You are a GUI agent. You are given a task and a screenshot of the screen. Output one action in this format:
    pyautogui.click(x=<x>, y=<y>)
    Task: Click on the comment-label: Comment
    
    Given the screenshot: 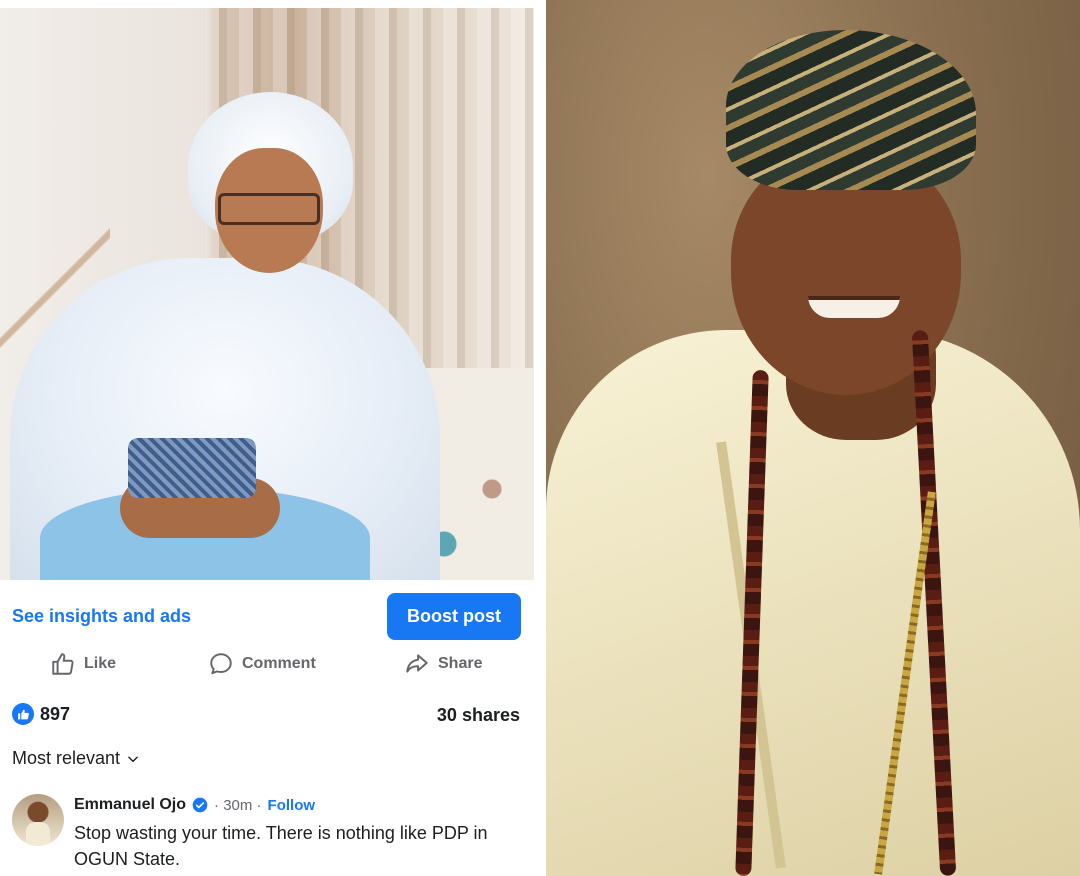 What is the action you would take?
    pyautogui.click(x=279, y=663)
    